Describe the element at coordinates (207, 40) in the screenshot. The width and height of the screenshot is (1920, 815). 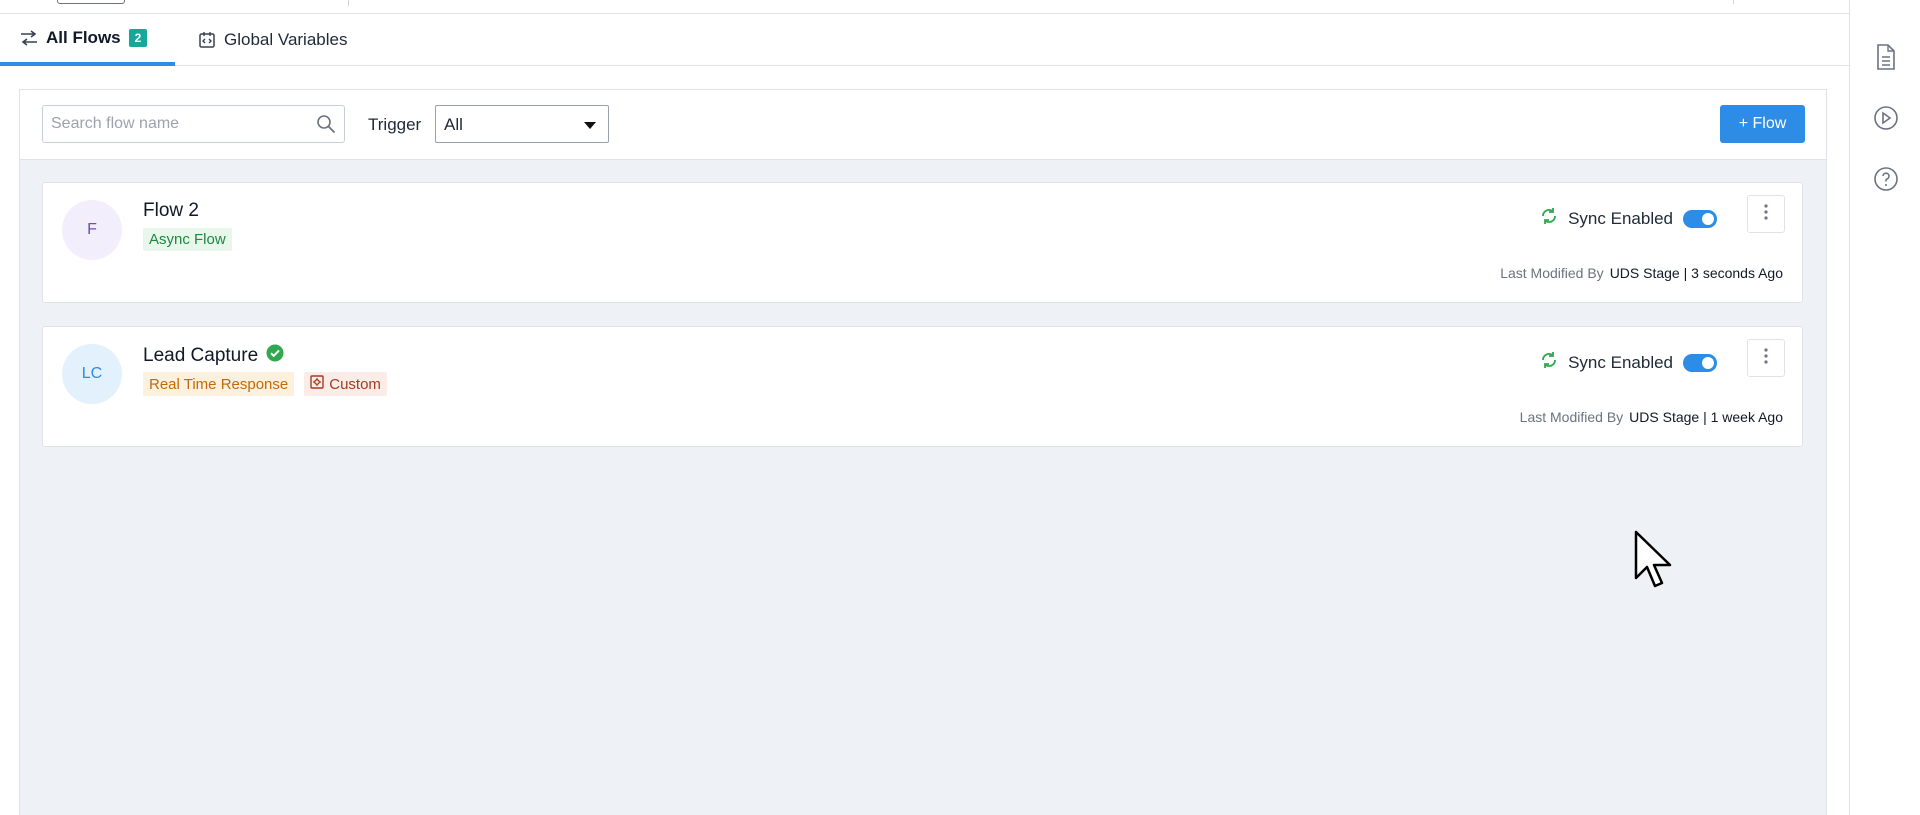
I see `variable-icon` at that location.